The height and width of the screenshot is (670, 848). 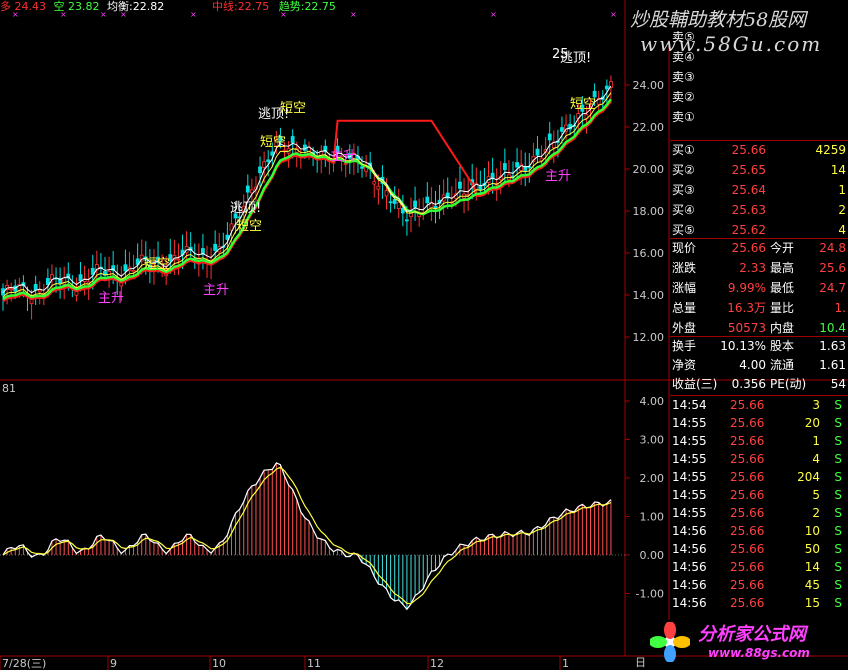 I want to click on buy-level-row: 买① 25.66 4259, so click(x=759, y=150).